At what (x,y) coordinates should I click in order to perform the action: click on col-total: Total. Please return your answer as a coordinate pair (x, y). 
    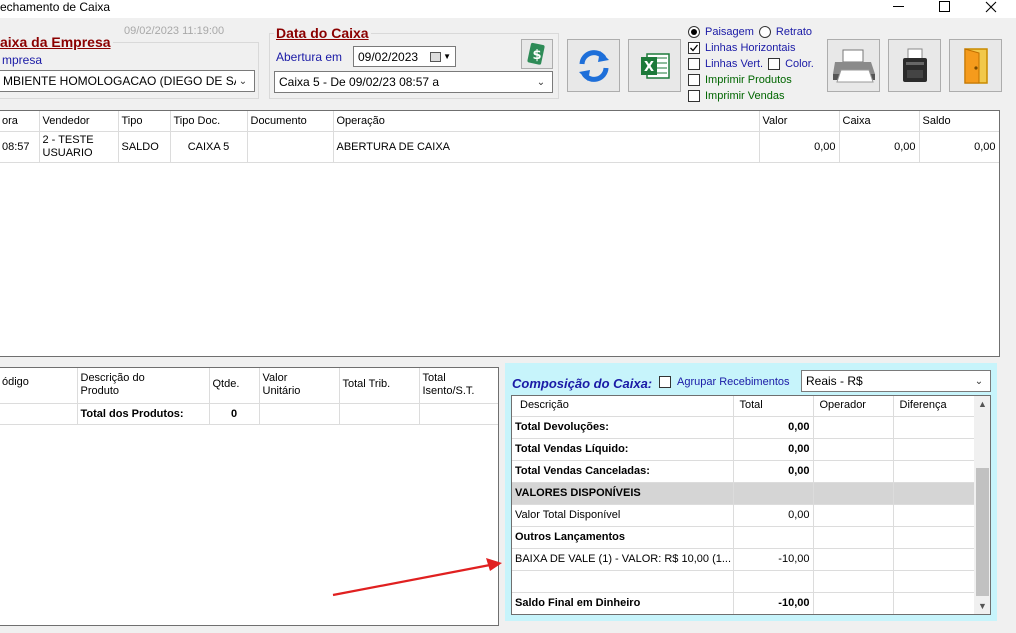
    Looking at the image, I should click on (773, 406).